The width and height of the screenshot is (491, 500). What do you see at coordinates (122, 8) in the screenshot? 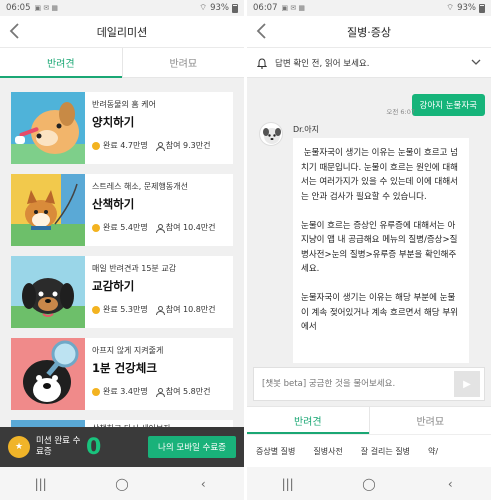
I see `status-bar: 06:05 ▣ ✉ ▦ ⌔ 93%` at bounding box center [122, 8].